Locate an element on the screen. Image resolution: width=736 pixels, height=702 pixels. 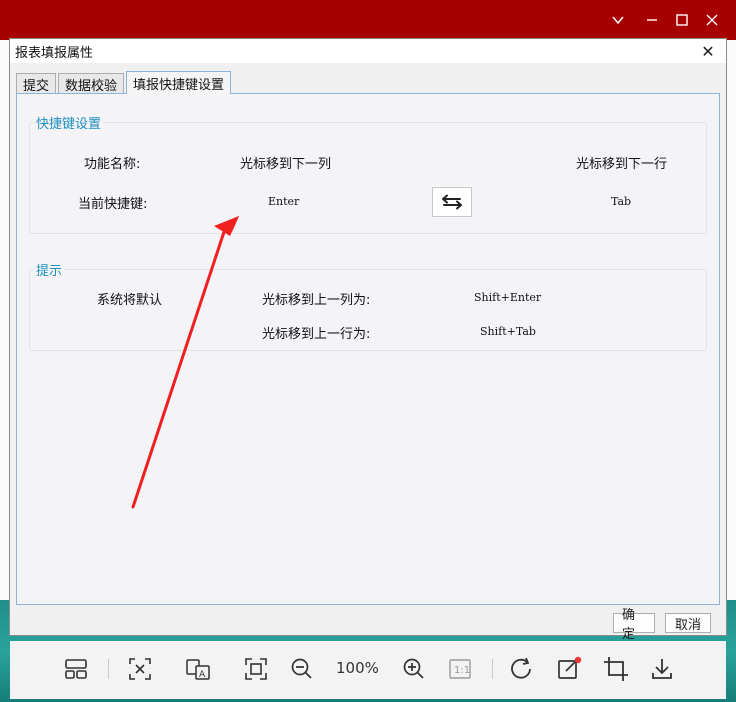
next-row-key: Tab is located at coordinates (621, 201).